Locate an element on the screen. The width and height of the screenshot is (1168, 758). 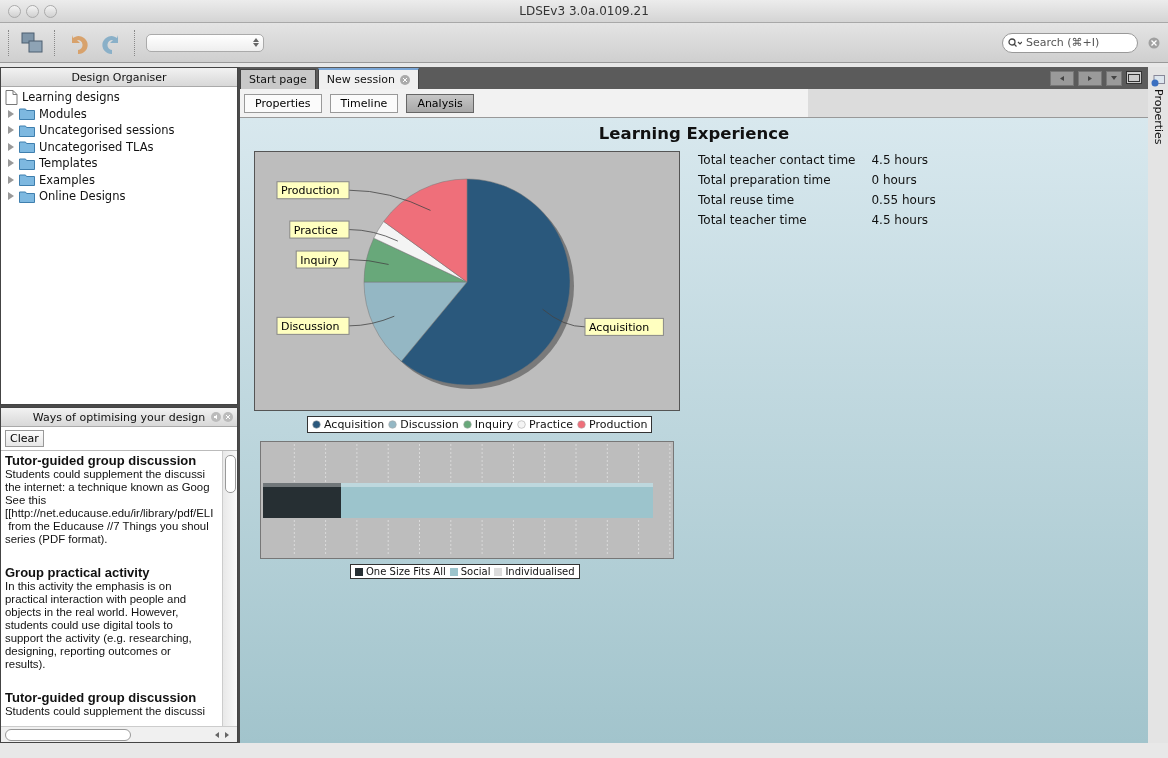
legend-label: Production is located at coordinates (618, 424).